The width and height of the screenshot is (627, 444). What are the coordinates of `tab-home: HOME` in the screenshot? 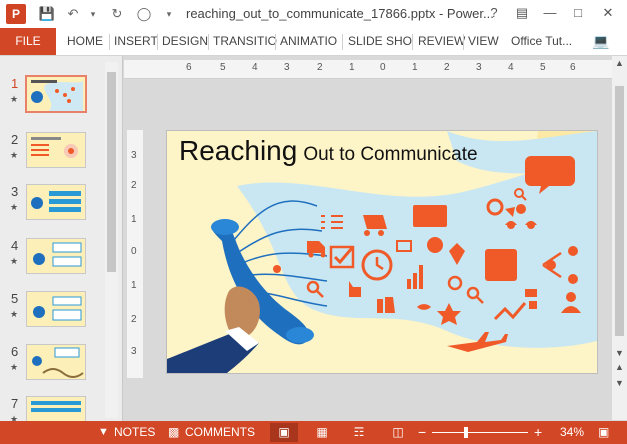 It's located at (85, 41).